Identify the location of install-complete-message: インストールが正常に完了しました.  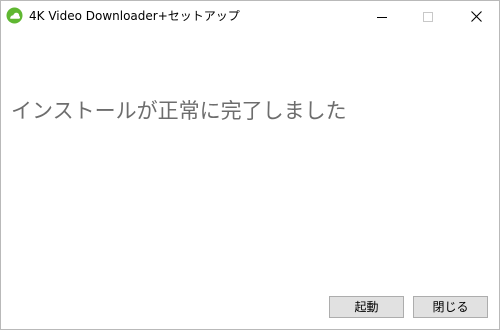
(179, 111).